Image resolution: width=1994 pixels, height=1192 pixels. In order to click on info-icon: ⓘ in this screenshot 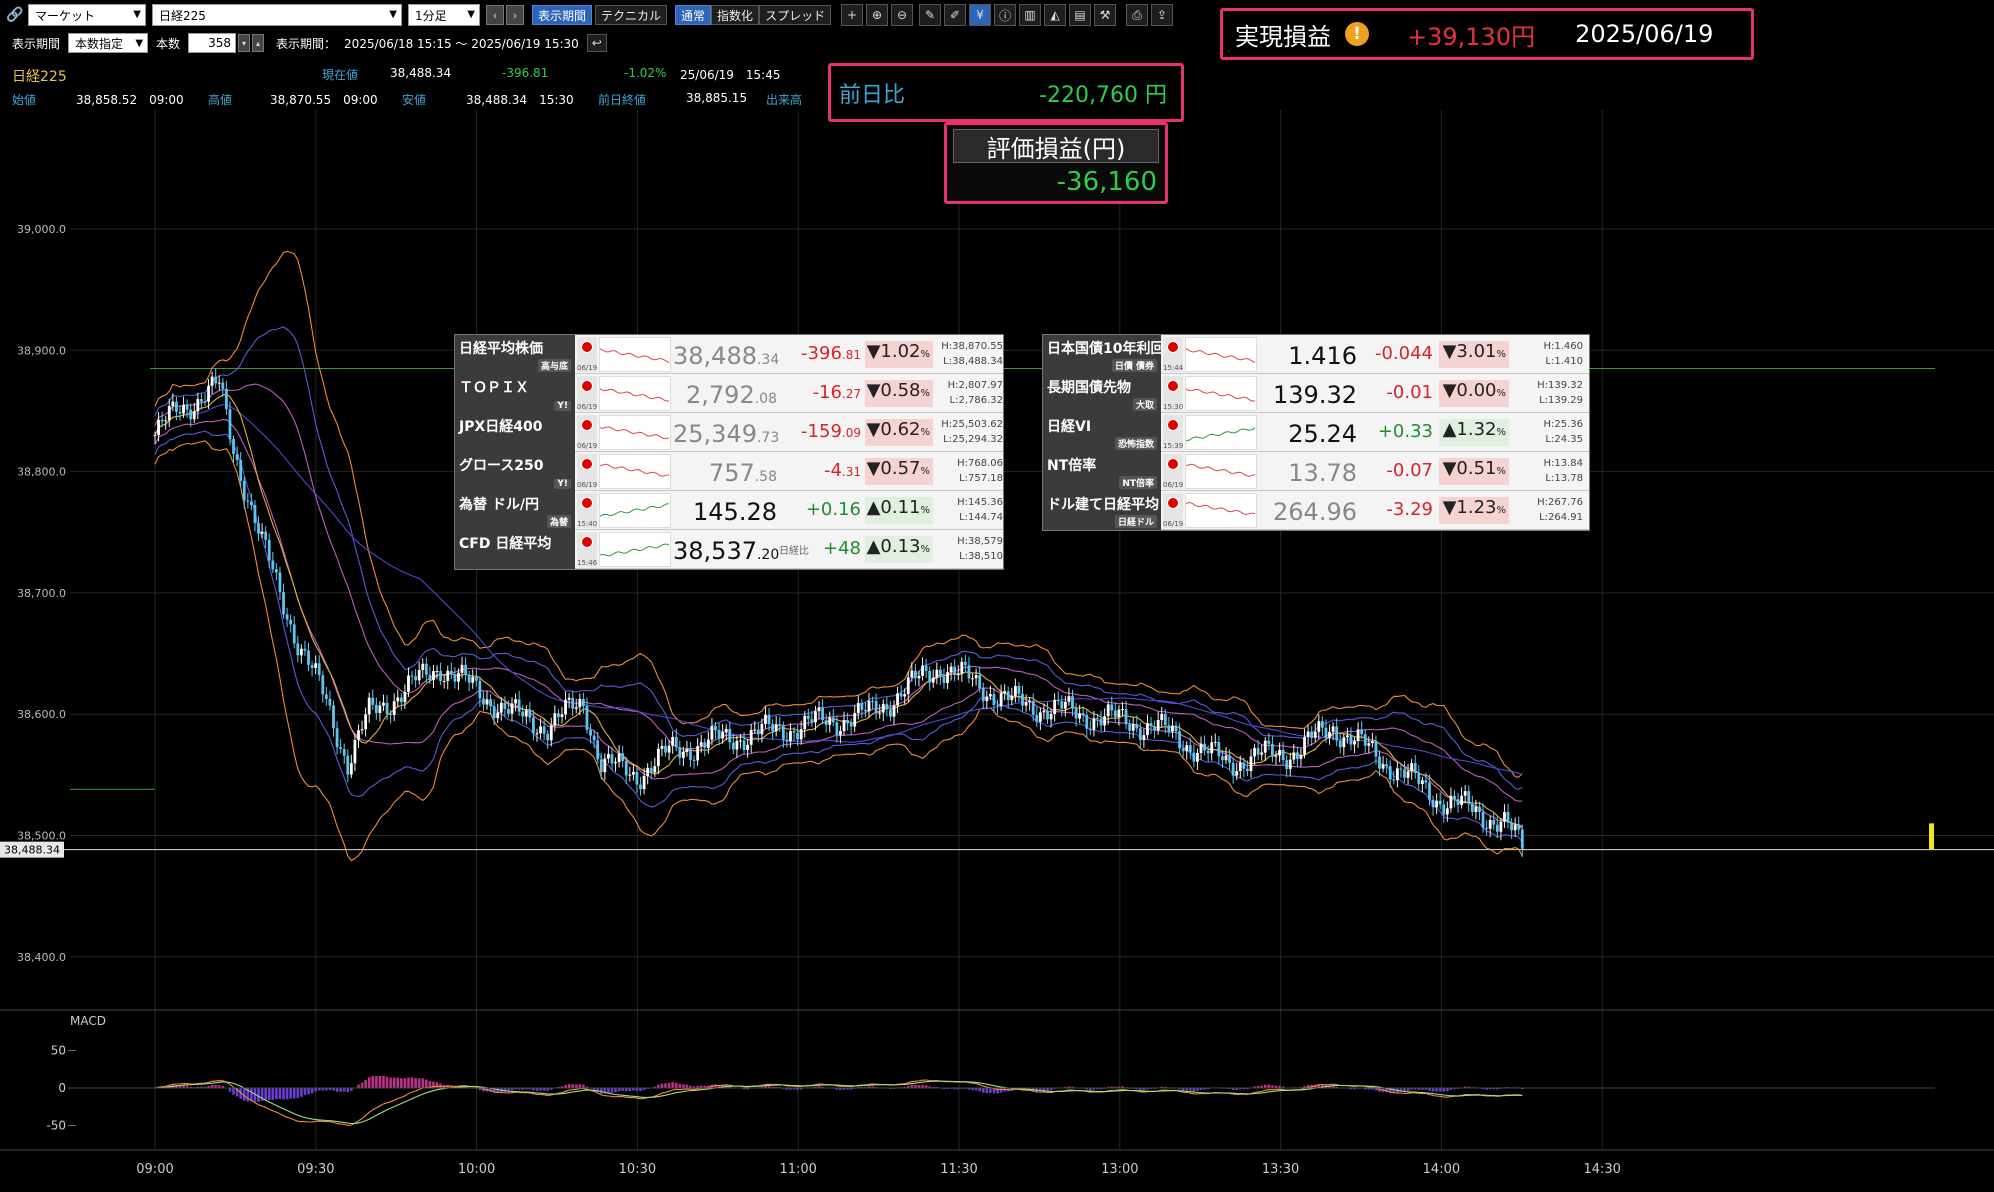, I will do `click(1005, 15)`.